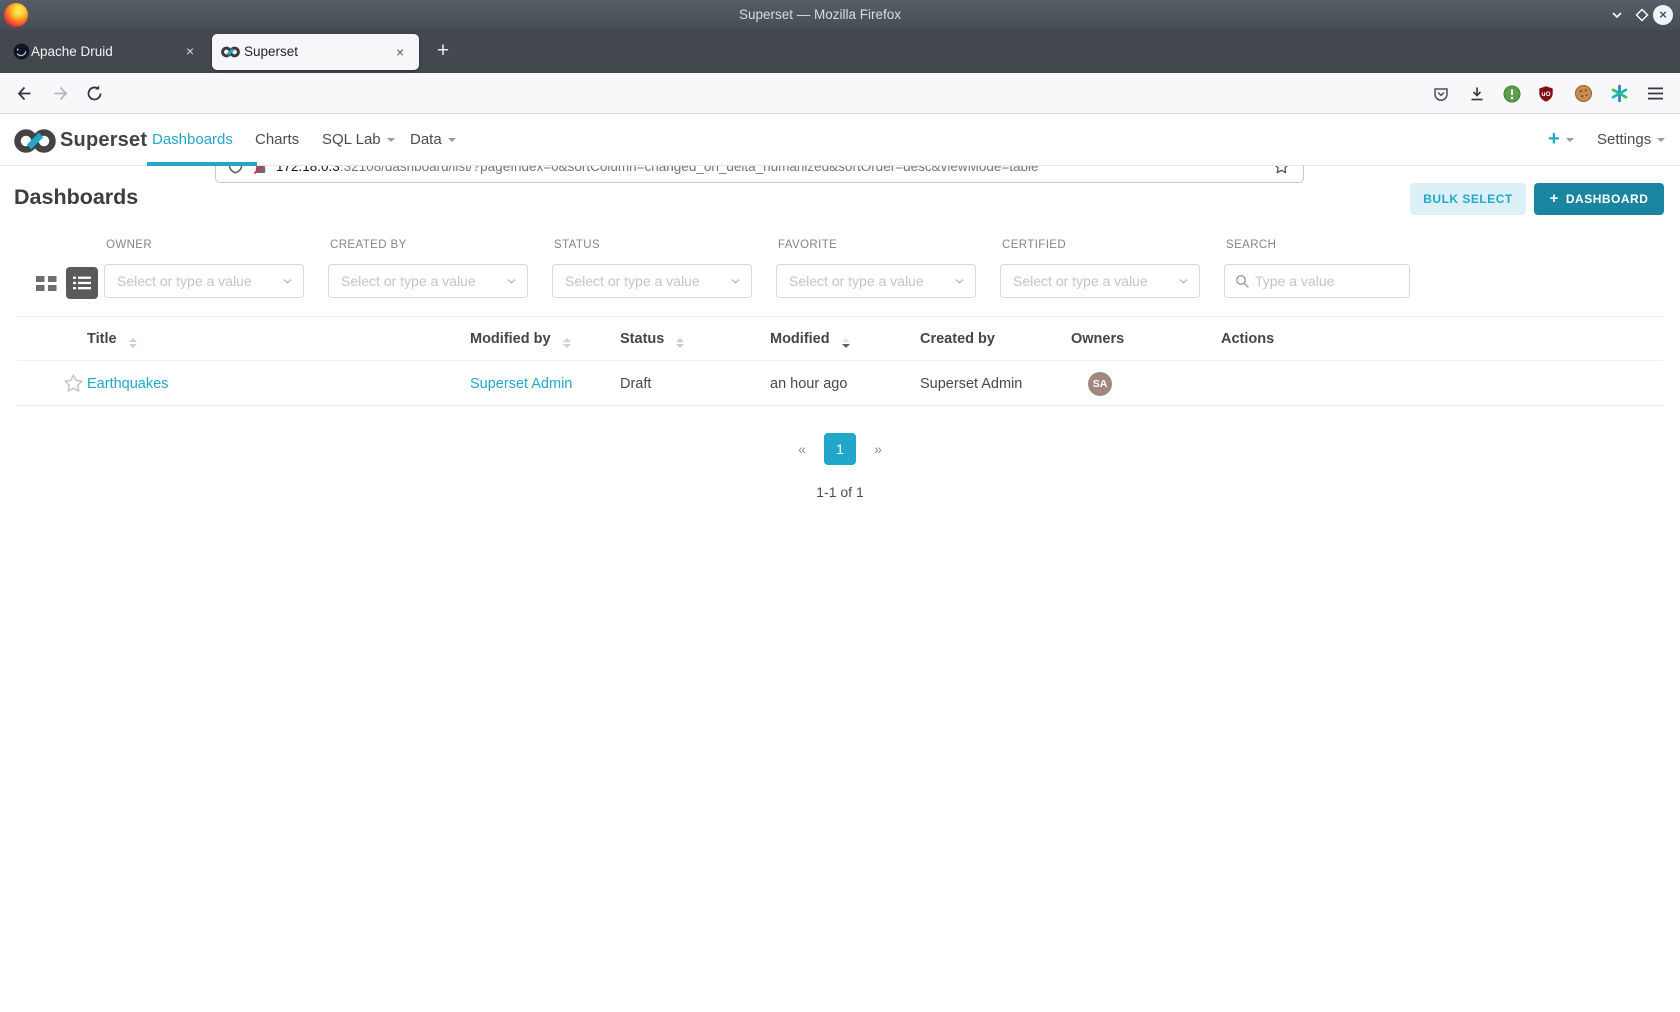  I want to click on filter-owner: OWNER Select or type a value, so click(204, 270).